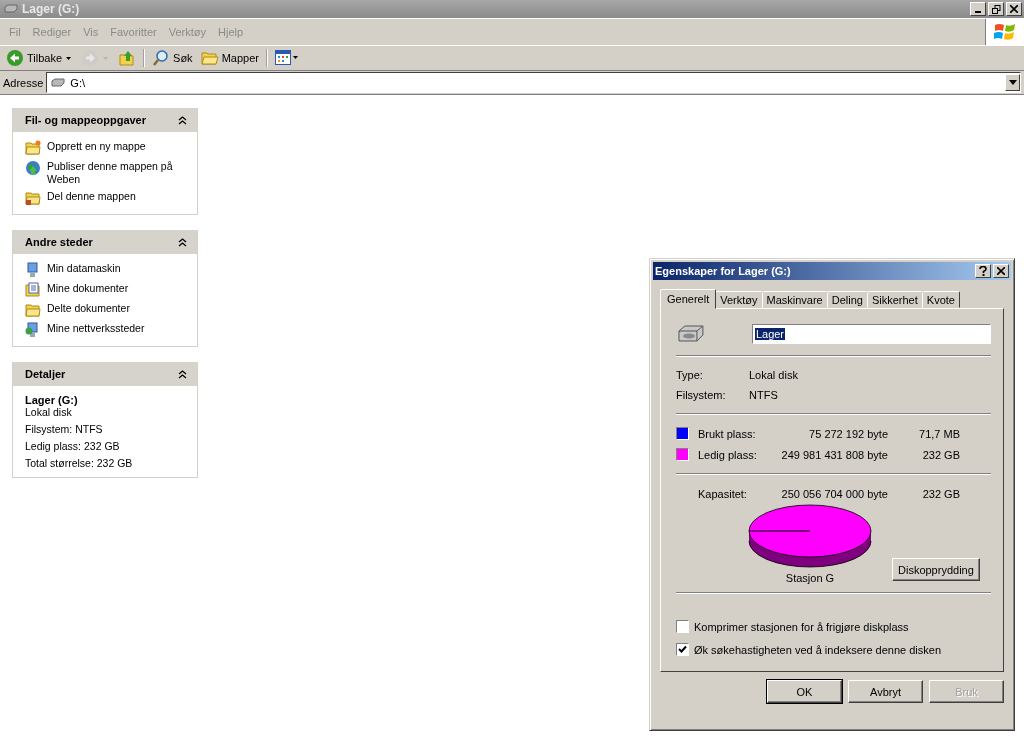  Describe the element at coordinates (834, 493) in the screenshot. I see `byte-count: 250 056 704 000 byte` at that location.